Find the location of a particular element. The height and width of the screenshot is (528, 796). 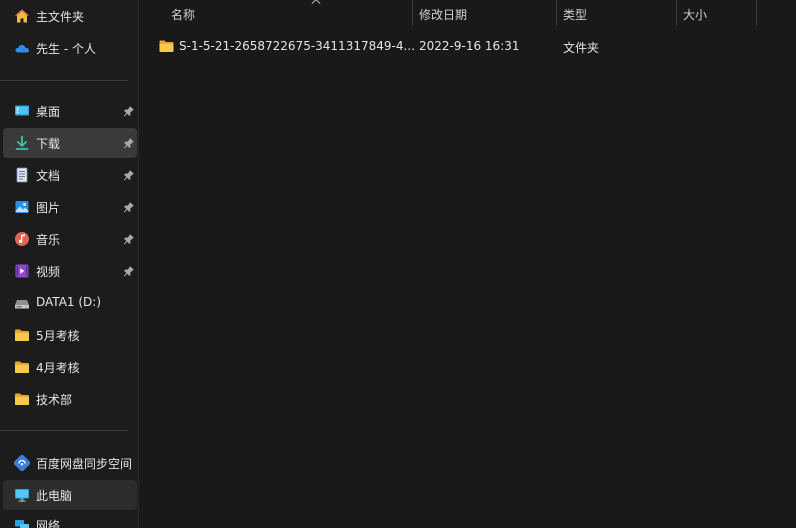

sidebar-item-label: 5月考核 is located at coordinates (58, 336).